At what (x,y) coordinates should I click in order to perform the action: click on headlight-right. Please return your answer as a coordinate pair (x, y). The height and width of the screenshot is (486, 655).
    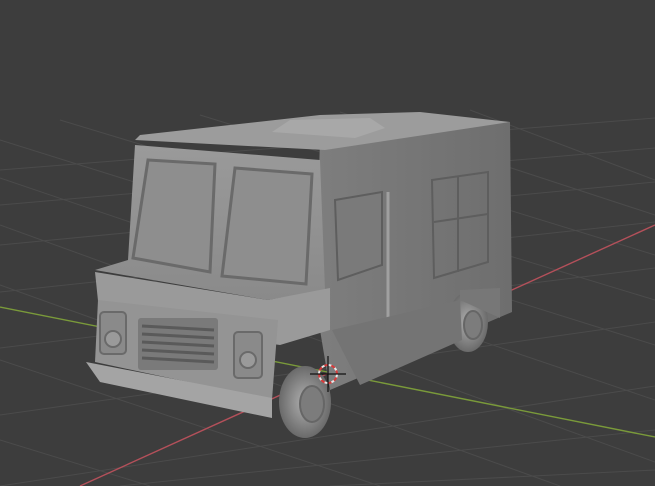
    Looking at the image, I should click on (248, 355).